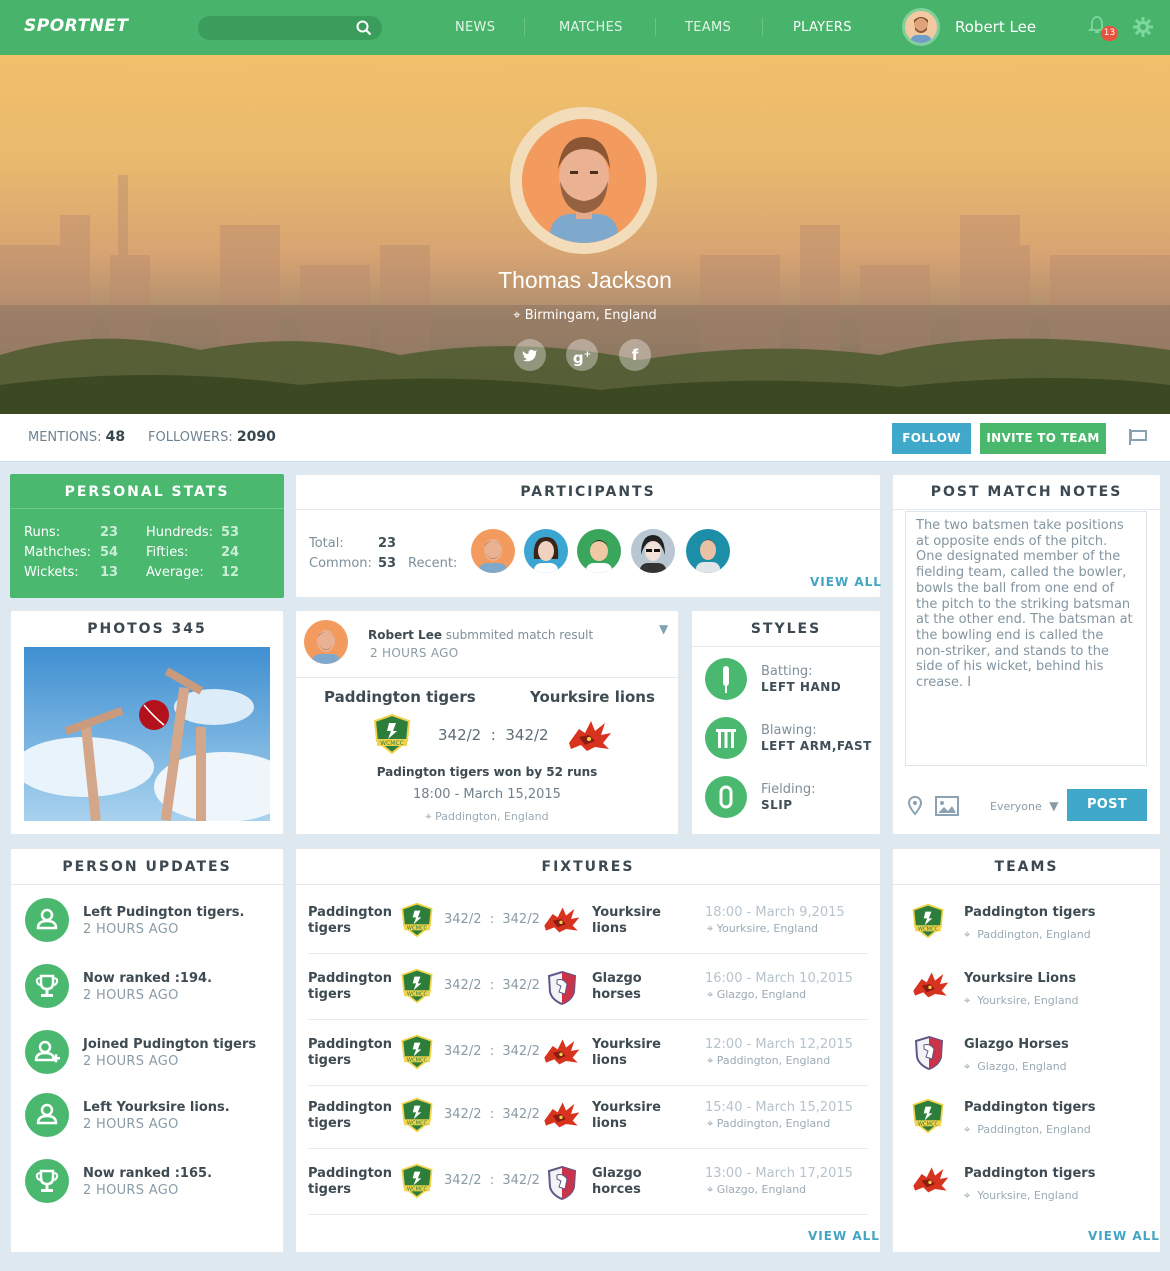 The height and width of the screenshot is (1271, 1170). Describe the element at coordinates (931, 438) in the screenshot. I see `follow-button: FOLLOW` at that location.